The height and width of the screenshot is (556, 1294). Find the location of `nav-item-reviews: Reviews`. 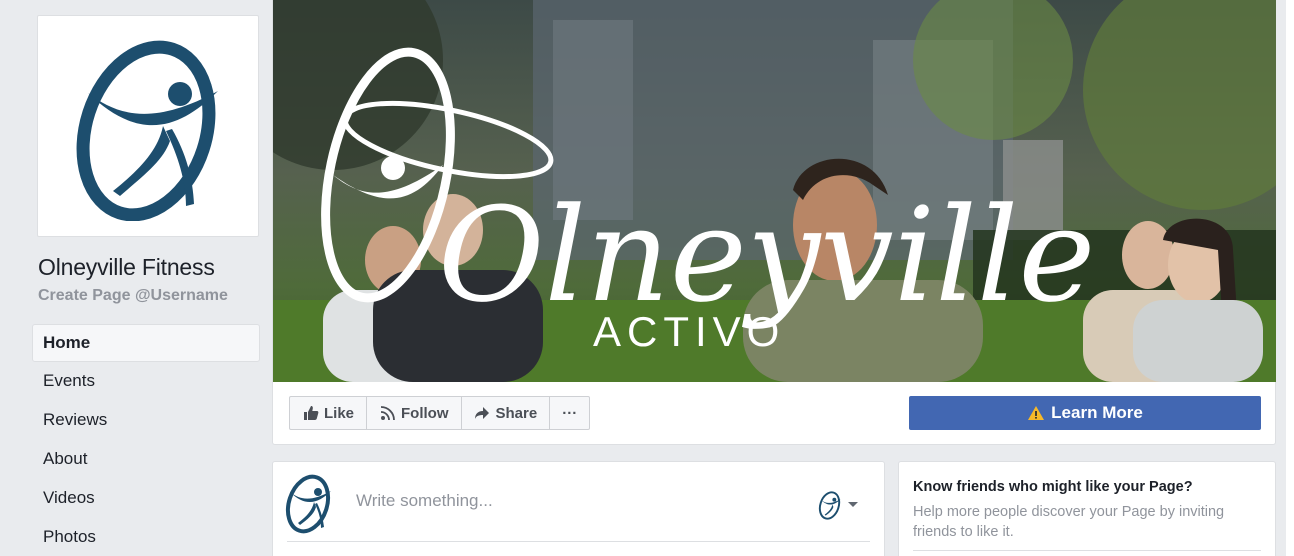

nav-item-reviews: Reviews is located at coordinates (146, 420).